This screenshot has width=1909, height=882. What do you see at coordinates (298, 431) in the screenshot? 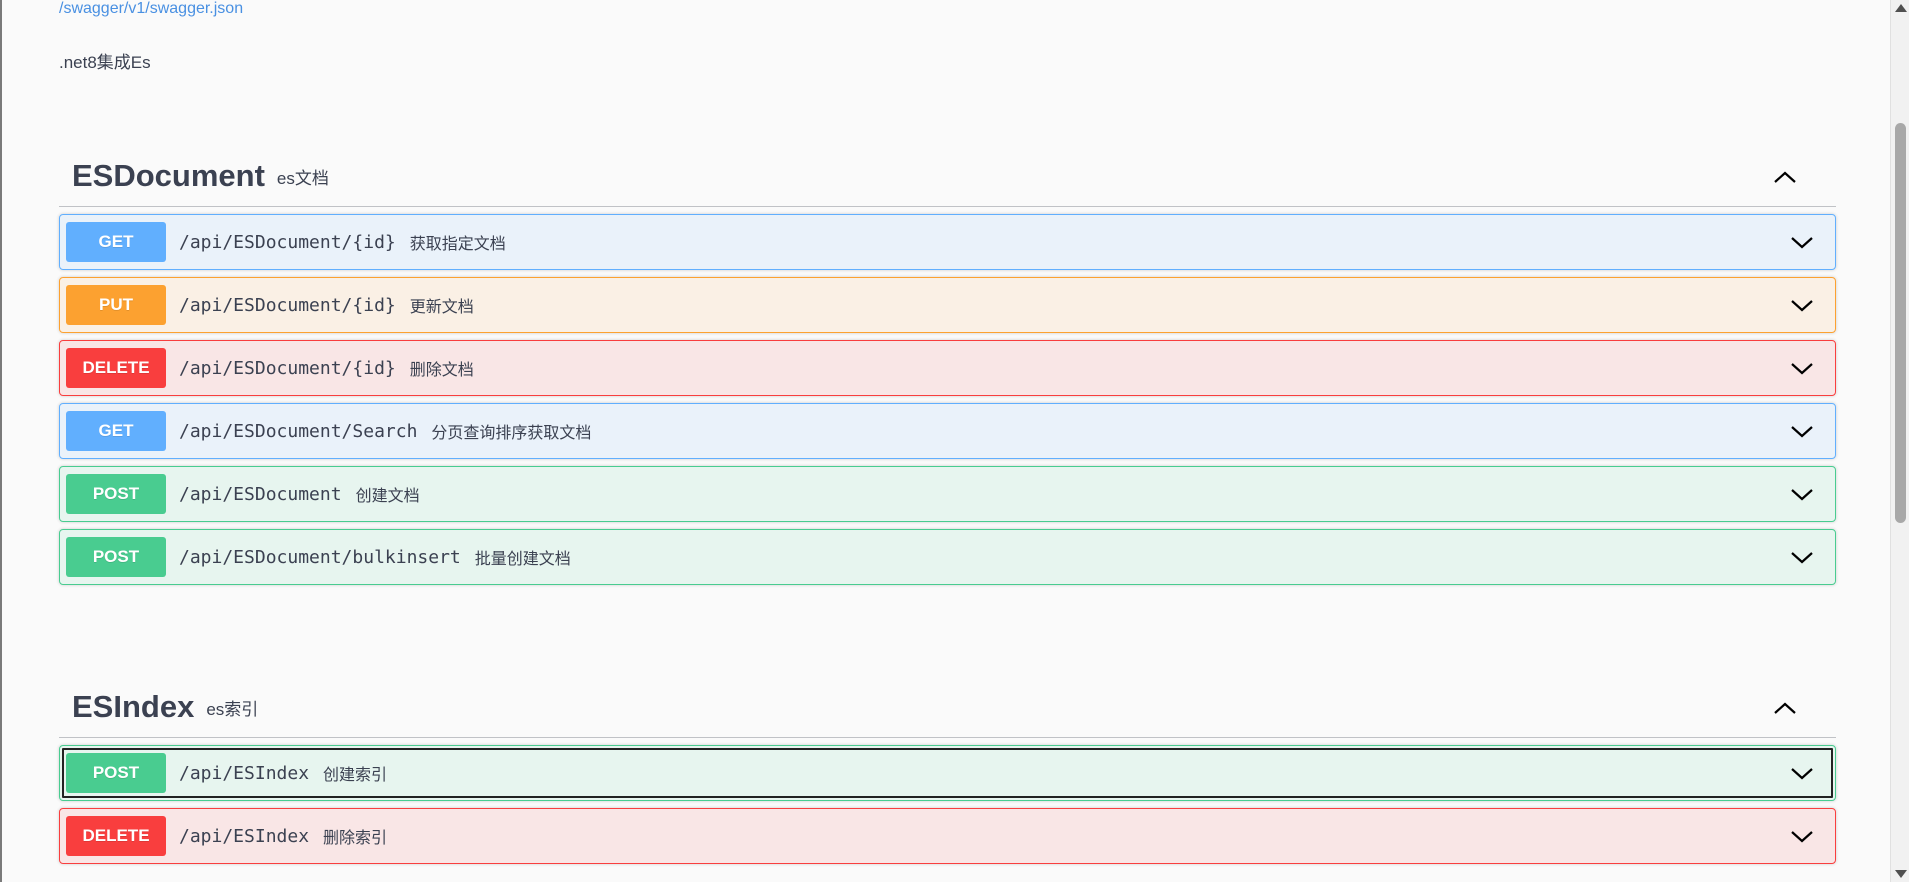
I see `operation-path: /api/ESDocument/Search` at bounding box center [298, 431].